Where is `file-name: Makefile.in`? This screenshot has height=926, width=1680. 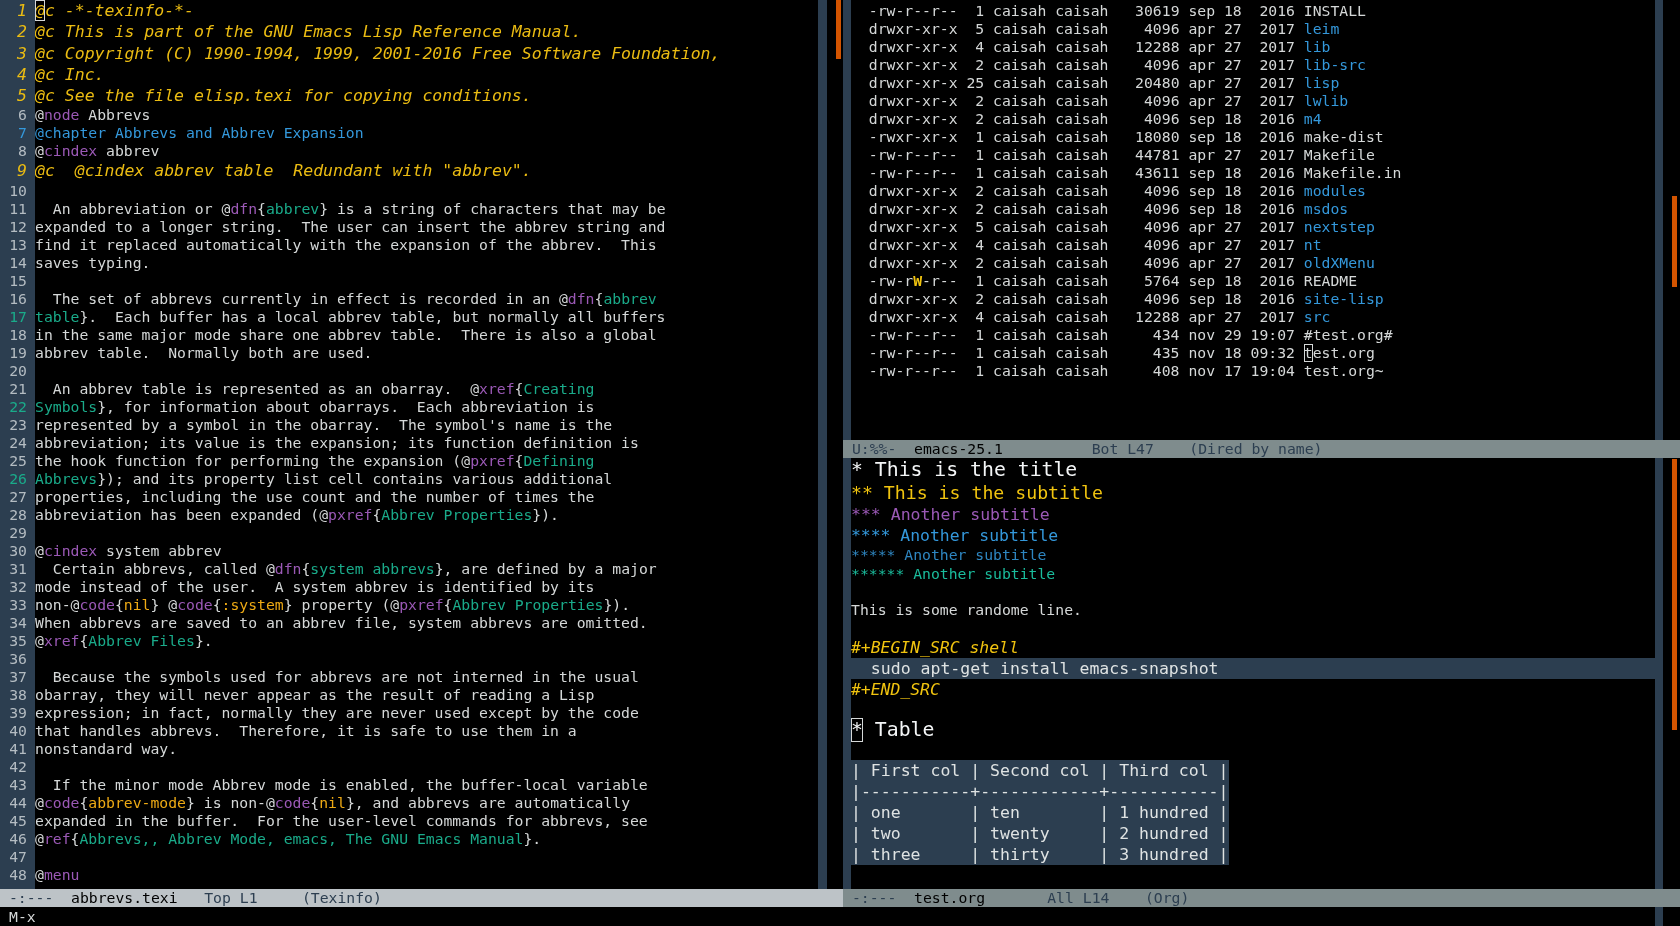
file-name: Makefile.in is located at coordinates (1352, 173).